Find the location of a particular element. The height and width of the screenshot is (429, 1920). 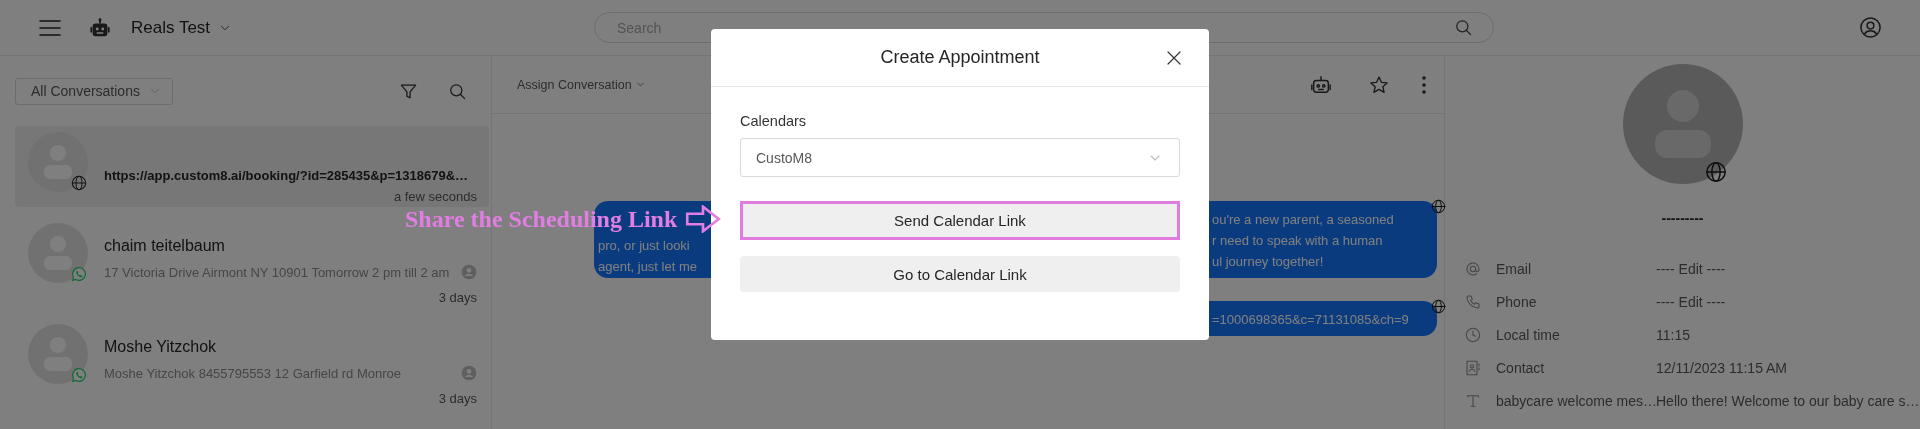

email-icon is located at coordinates (1473, 268).